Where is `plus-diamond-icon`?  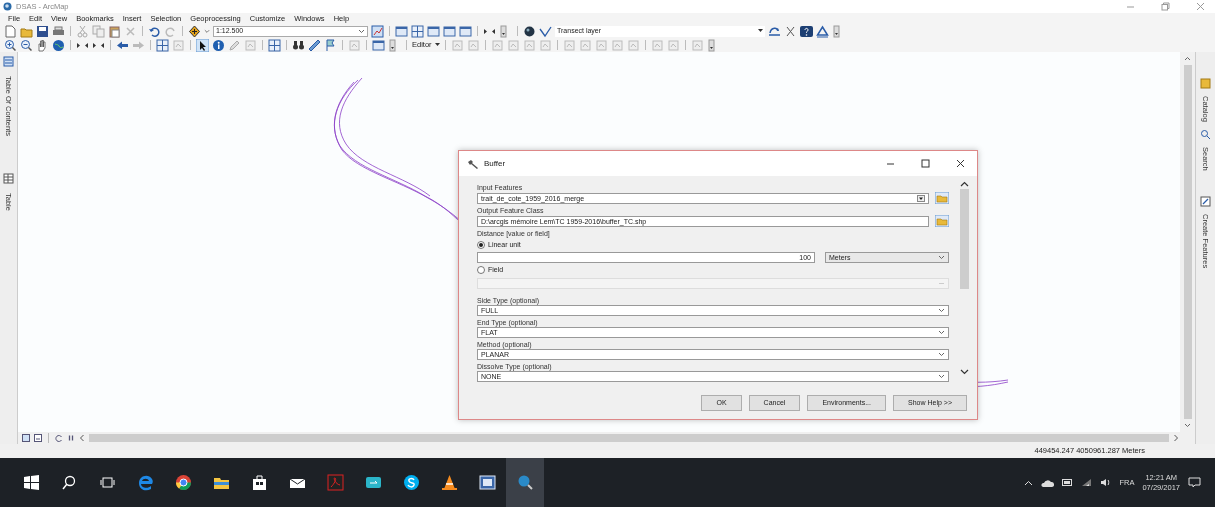
plus-diamond-icon is located at coordinates (194, 31).